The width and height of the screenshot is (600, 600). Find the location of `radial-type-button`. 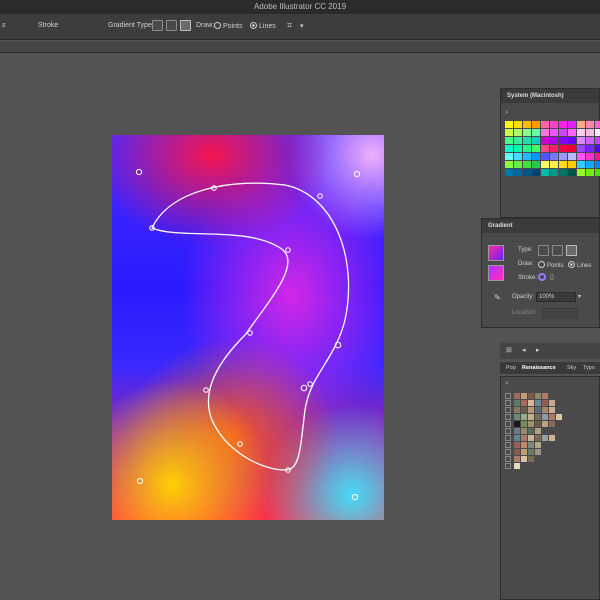

radial-type-button is located at coordinates (557, 250).